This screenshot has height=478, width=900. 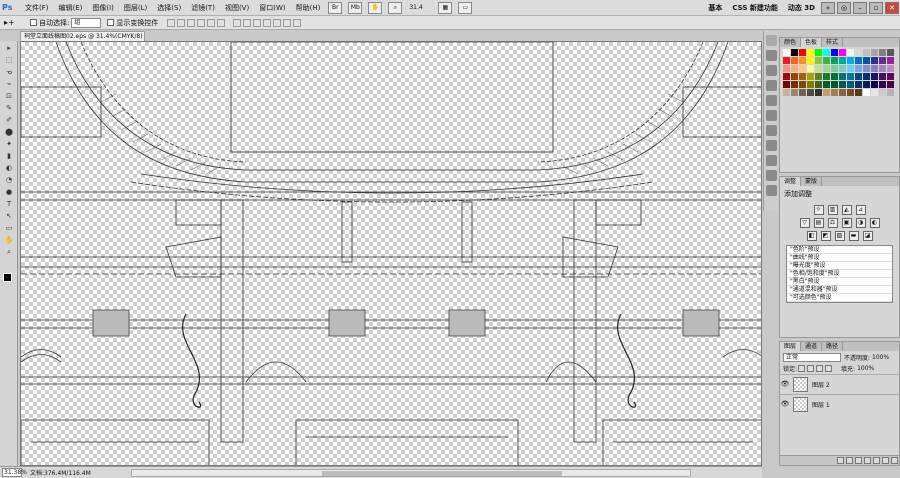 What do you see at coordinates (785, 404) in the screenshot?
I see `visibility-eye-icon: 👁` at bounding box center [785, 404].